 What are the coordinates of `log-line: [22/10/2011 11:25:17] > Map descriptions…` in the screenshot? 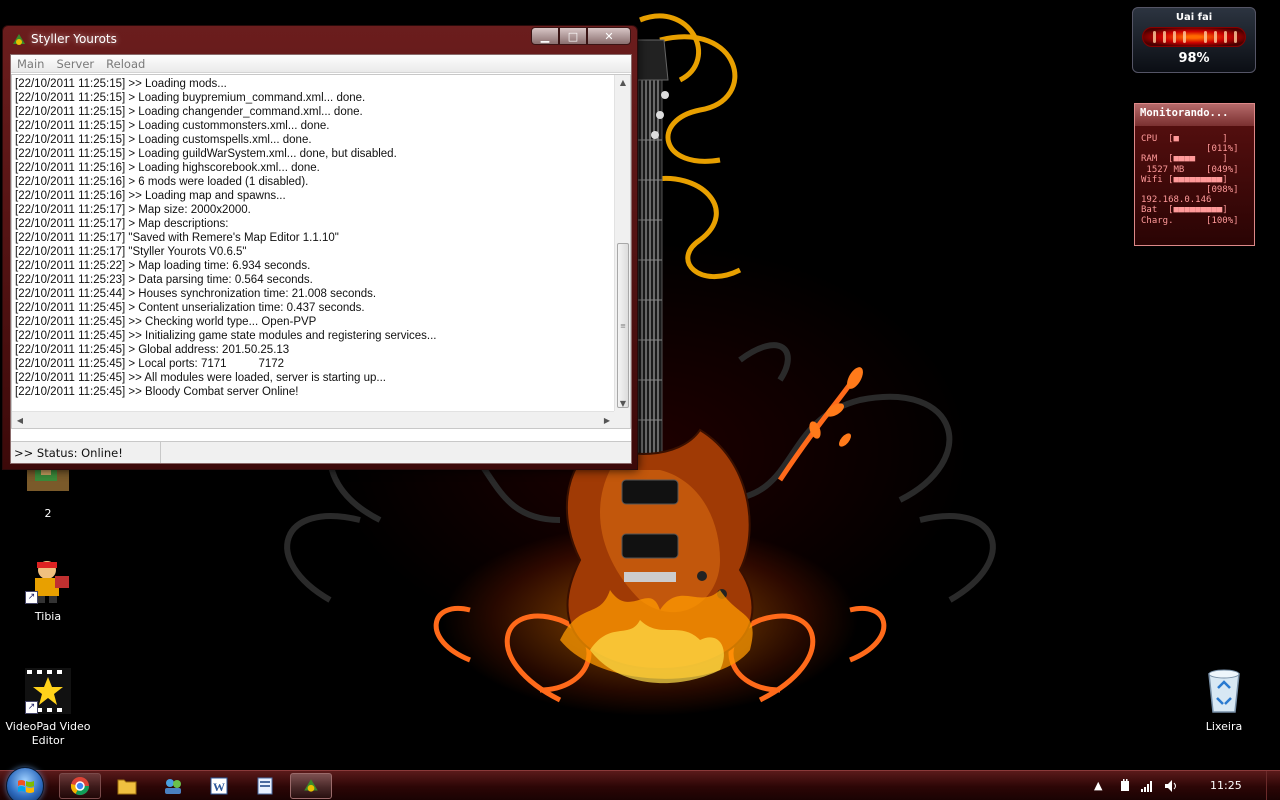 It's located at (122, 224).